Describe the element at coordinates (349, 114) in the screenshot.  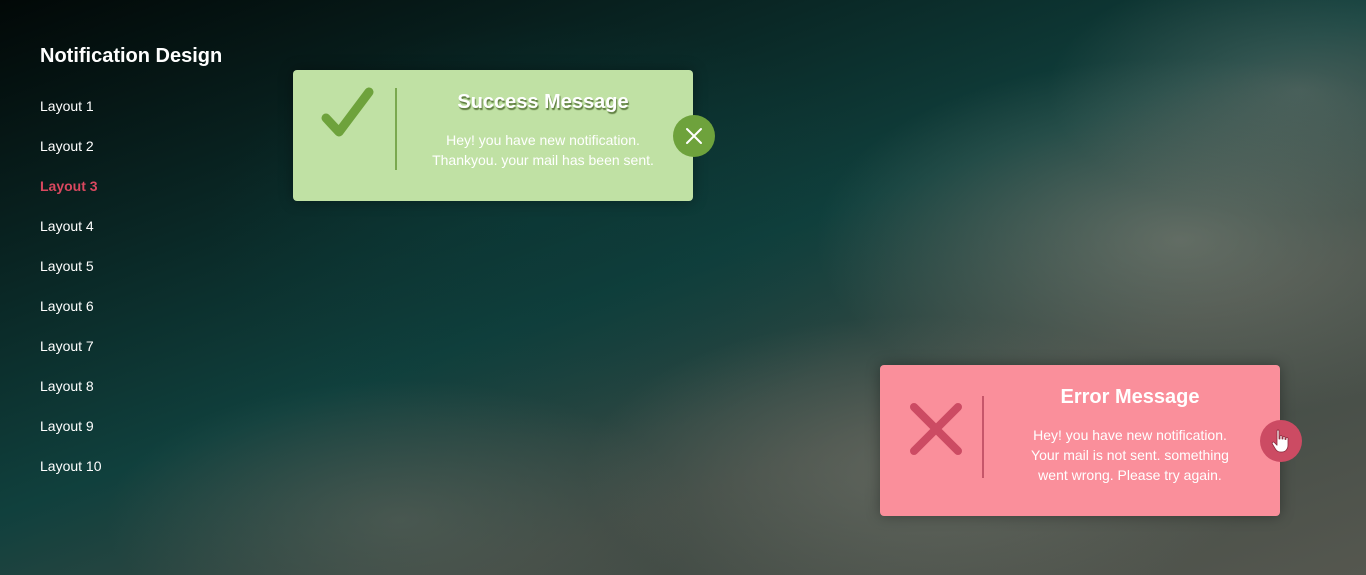
I see `check-icon` at that location.